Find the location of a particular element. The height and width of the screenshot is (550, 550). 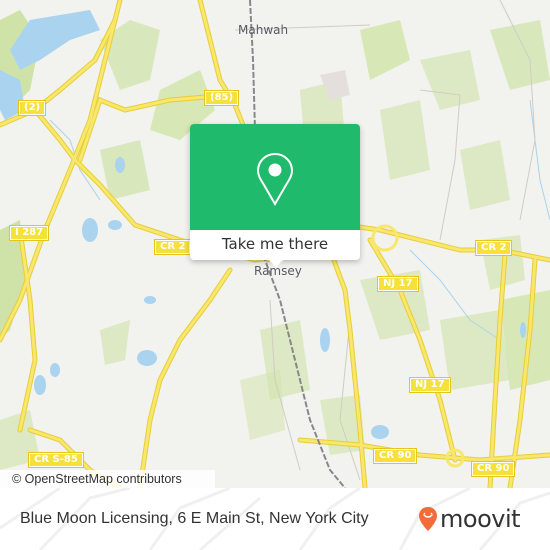

road-shield-cr90-east: CR 90 is located at coordinates (493, 469).